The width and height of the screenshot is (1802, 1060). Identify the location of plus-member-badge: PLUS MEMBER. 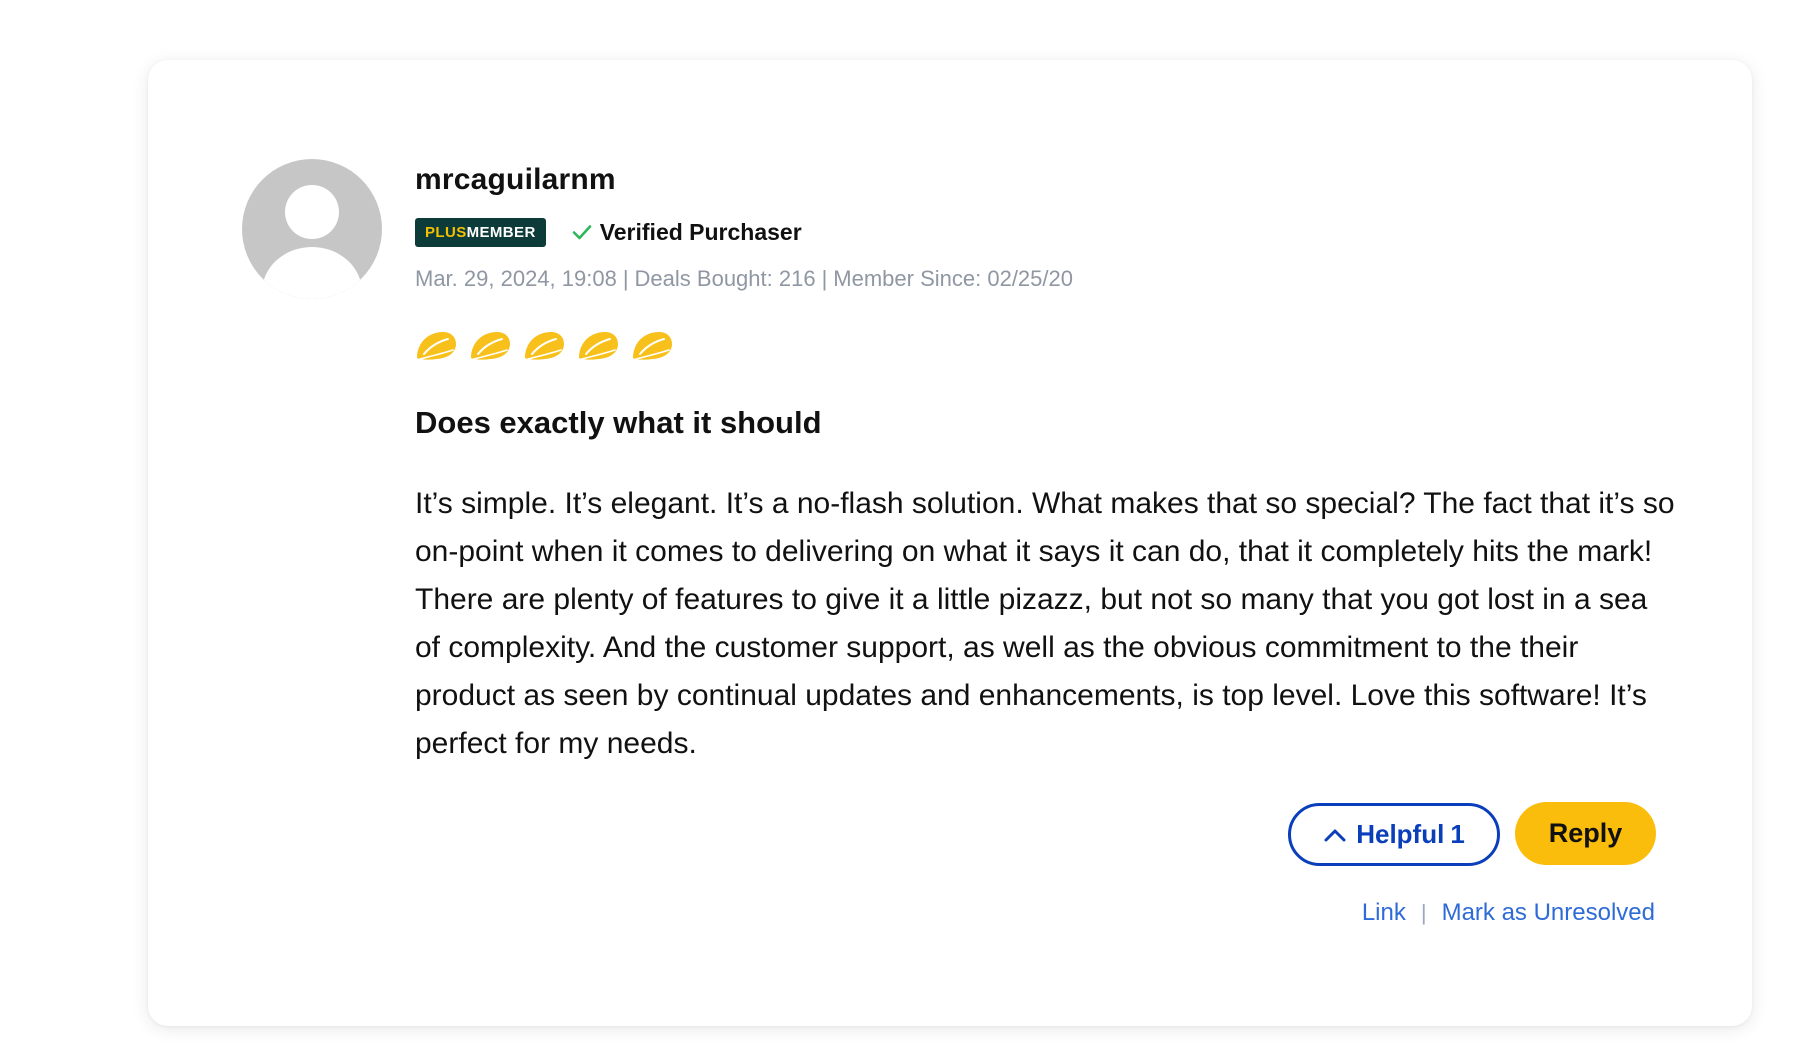
(480, 232).